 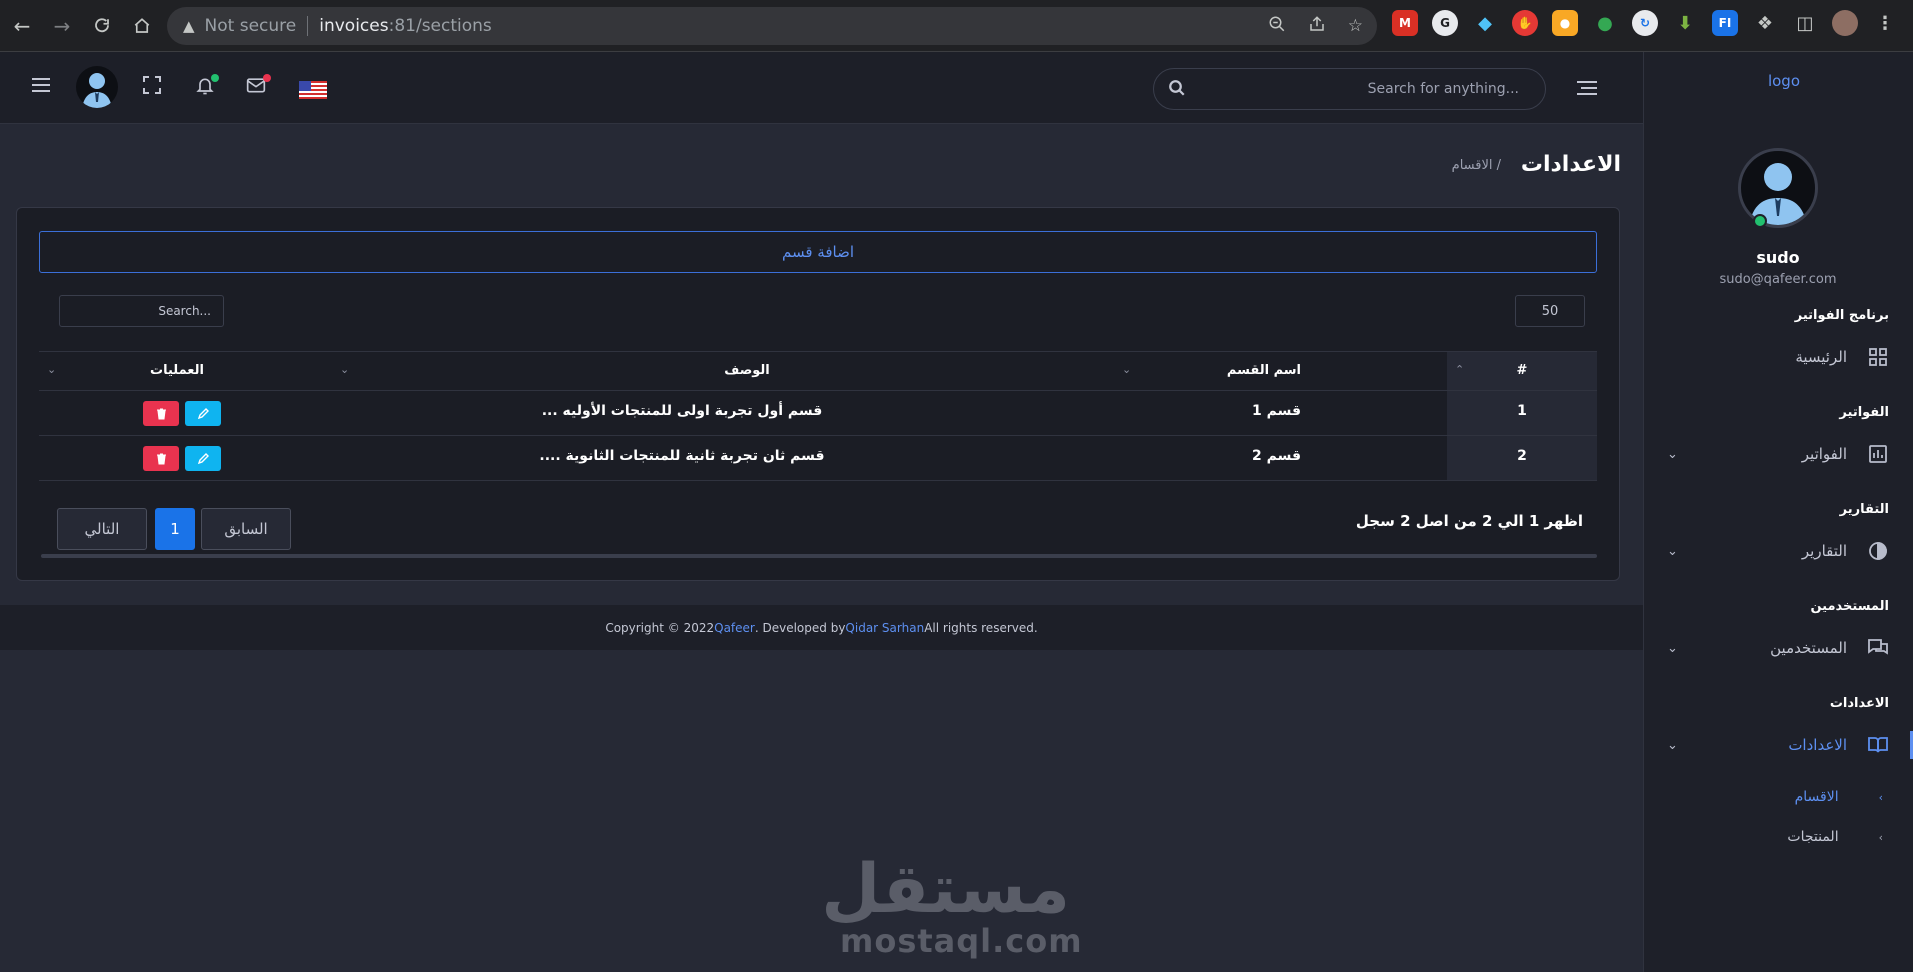 I want to click on share-icon, so click(x=1317, y=26).